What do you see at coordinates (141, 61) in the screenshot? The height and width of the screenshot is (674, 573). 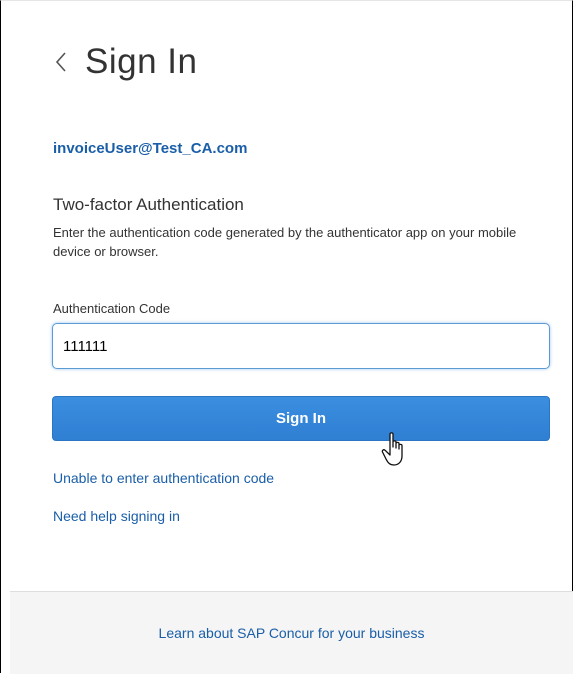 I see `page-title: Sign In` at bounding box center [141, 61].